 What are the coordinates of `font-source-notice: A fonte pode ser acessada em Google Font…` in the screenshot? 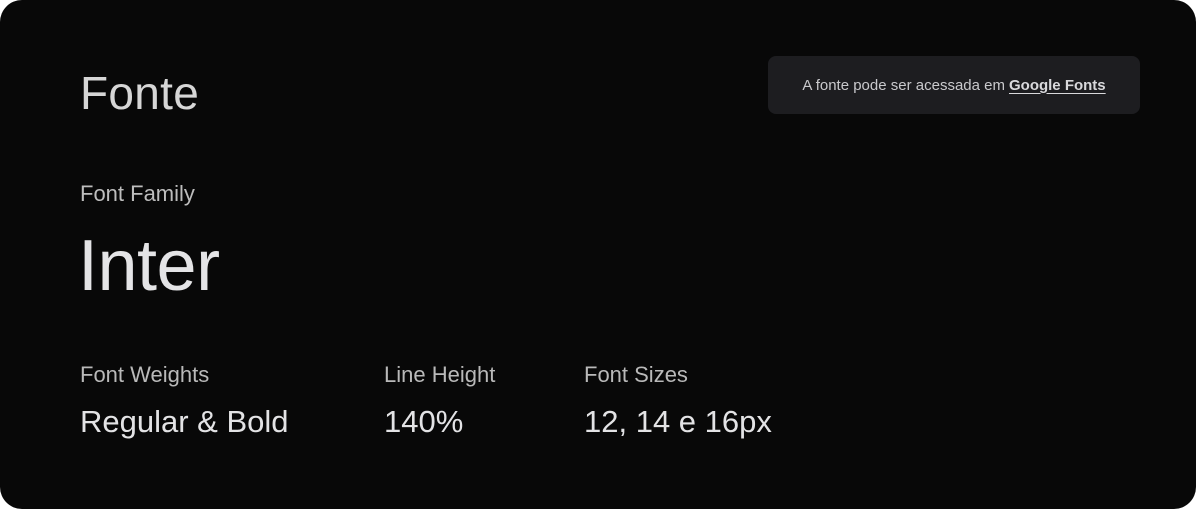 It's located at (954, 85).